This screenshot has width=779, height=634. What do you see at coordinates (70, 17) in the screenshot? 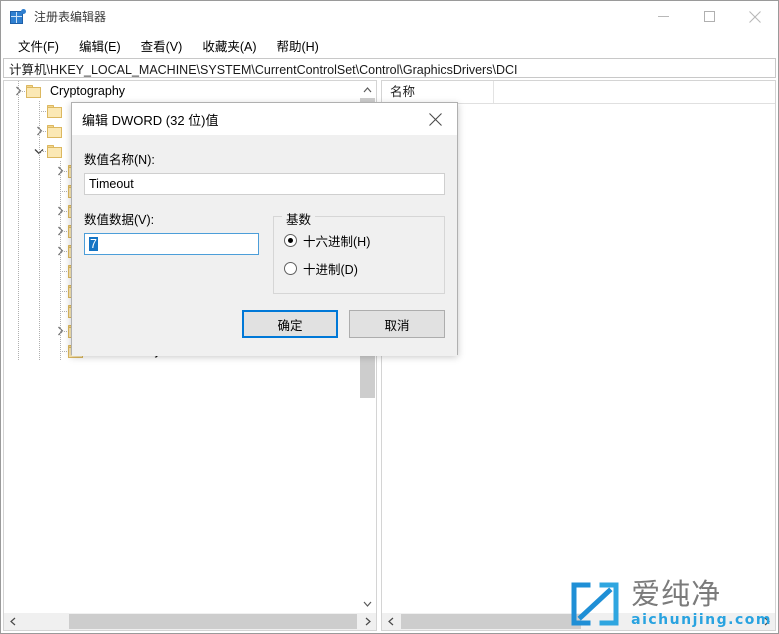
I see `window-title: 注册表编辑器` at bounding box center [70, 17].